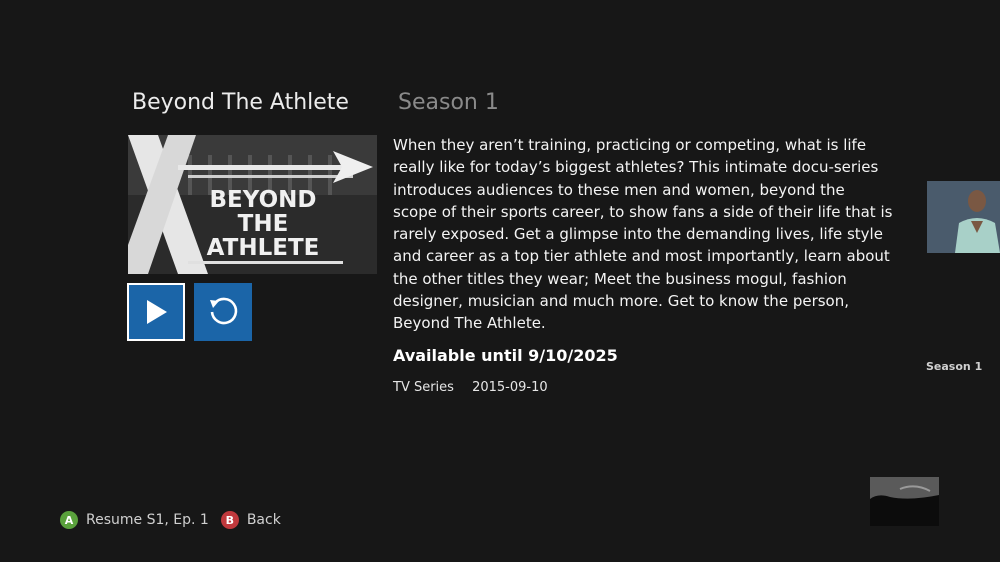 The image size is (1000, 562). Describe the element at coordinates (423, 387) in the screenshot. I see `show-type: TV Series` at that location.